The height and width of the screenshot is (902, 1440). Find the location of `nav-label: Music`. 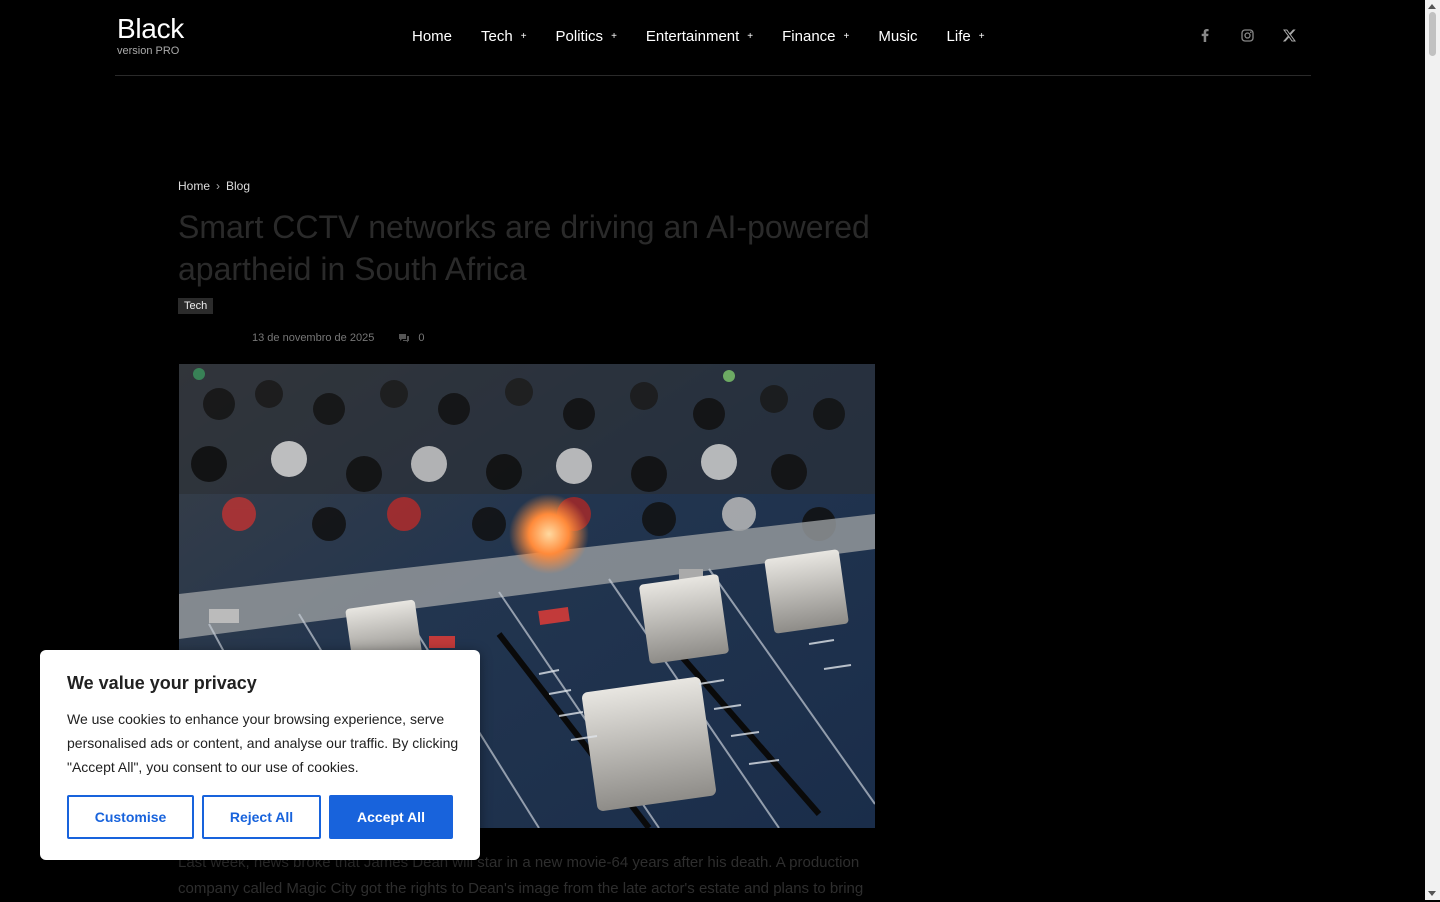

nav-label: Music is located at coordinates (898, 36).